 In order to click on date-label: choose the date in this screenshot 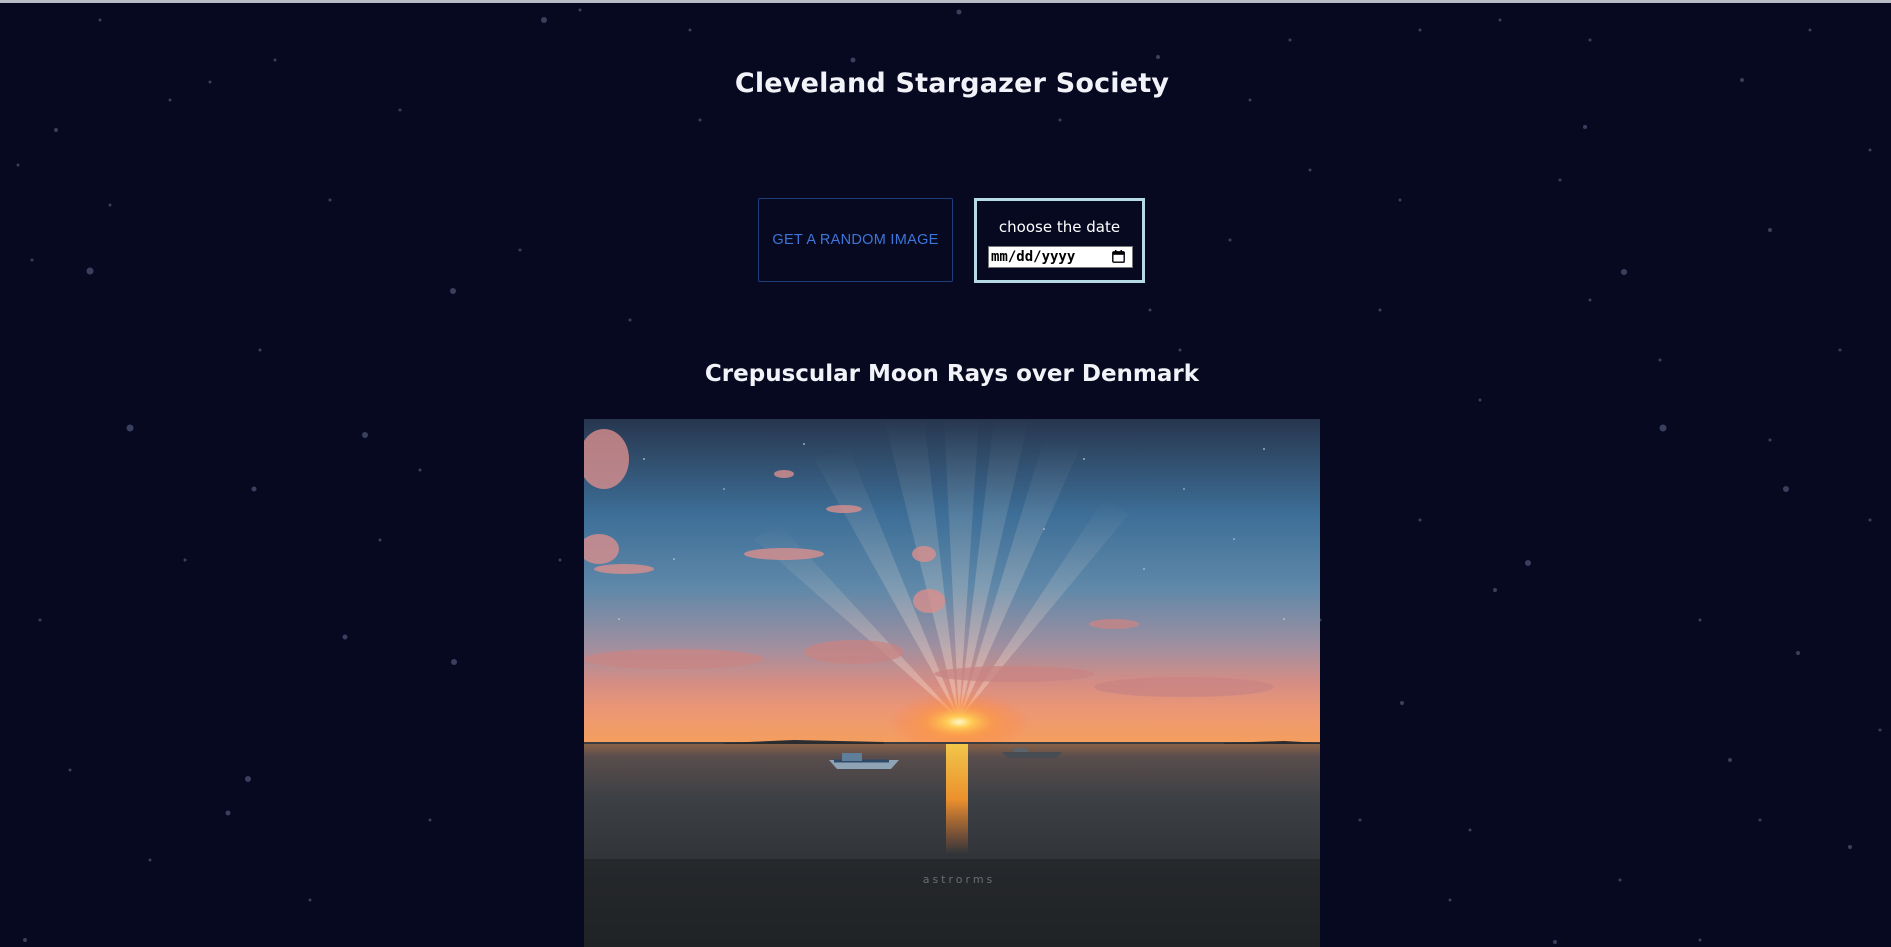, I will do `click(1059, 227)`.